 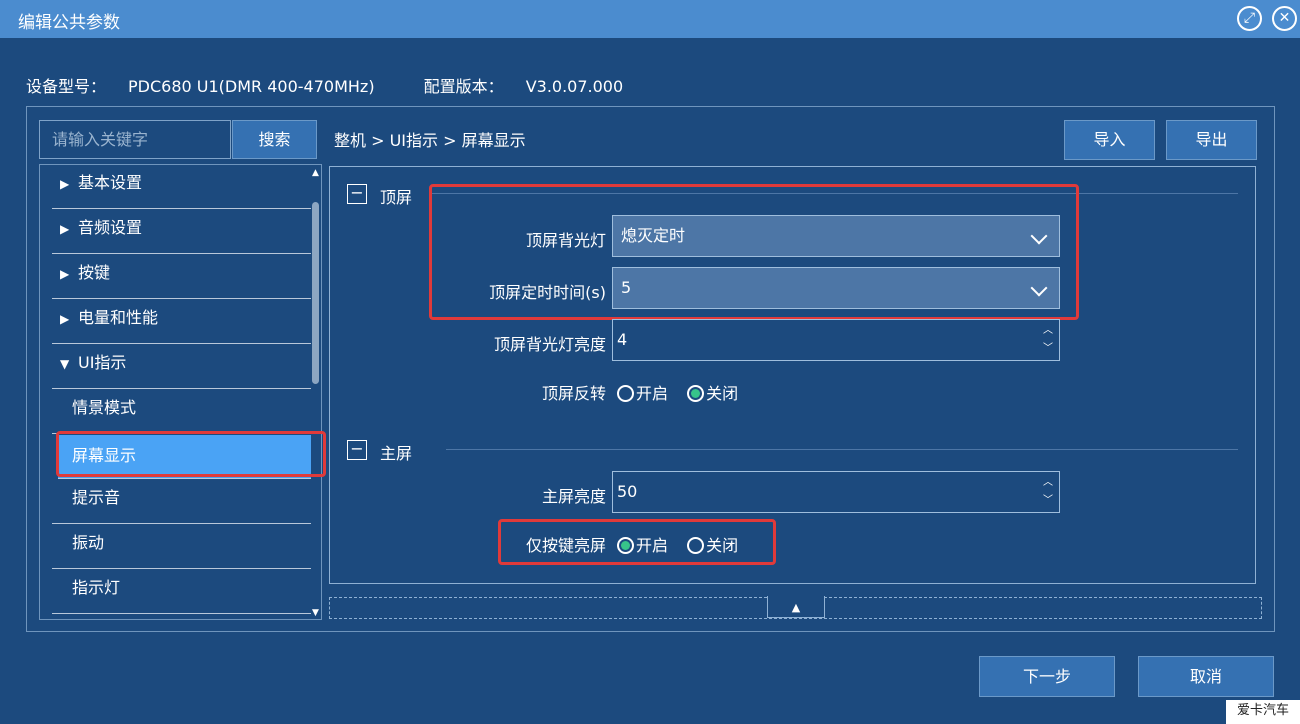 What do you see at coordinates (396, 197) in the screenshot?
I see `section-title-top-screen: 顶屏` at bounding box center [396, 197].